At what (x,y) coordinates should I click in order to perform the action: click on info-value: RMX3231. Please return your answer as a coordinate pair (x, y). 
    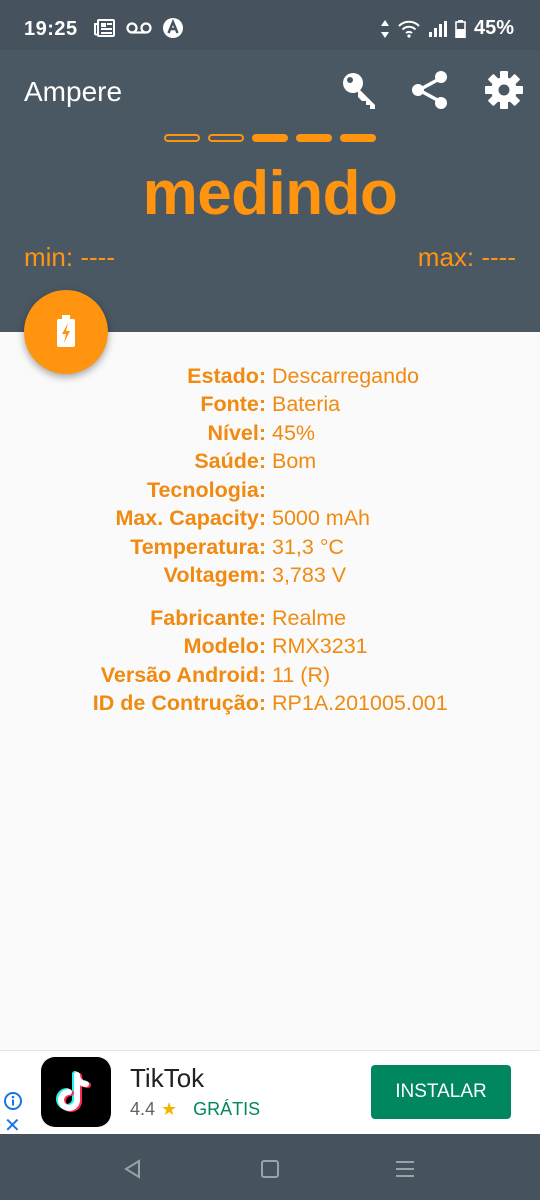
    Looking at the image, I should click on (320, 646).